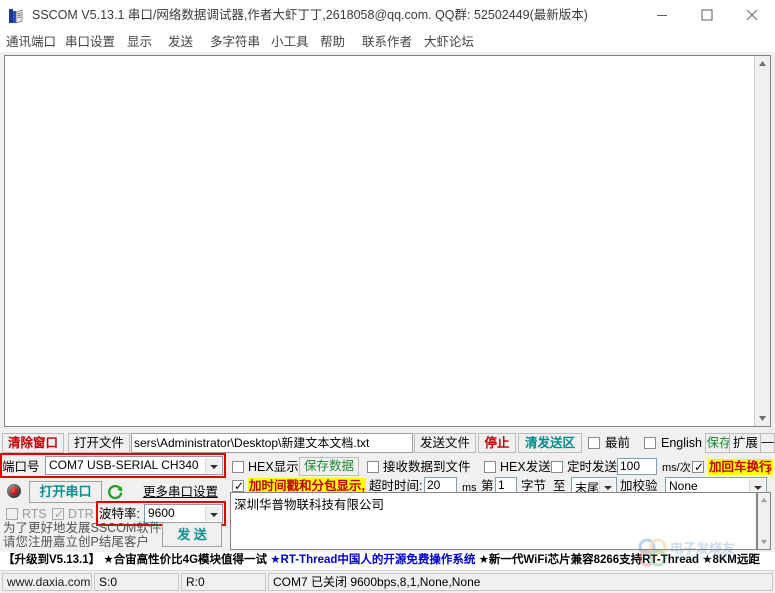  I want to click on menu-item-comm-port: 通讯端口, so click(31, 42).